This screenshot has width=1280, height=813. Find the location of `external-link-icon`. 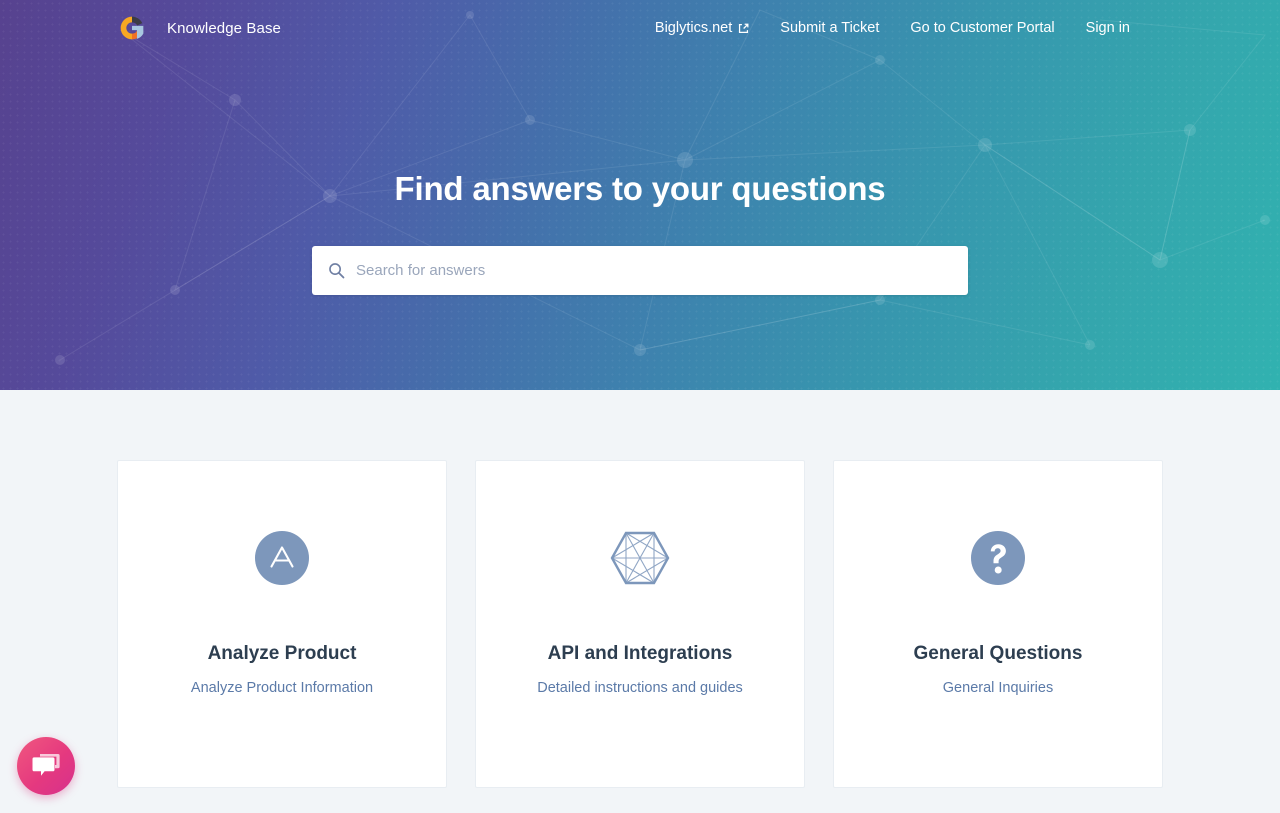

external-link-icon is located at coordinates (744, 28).